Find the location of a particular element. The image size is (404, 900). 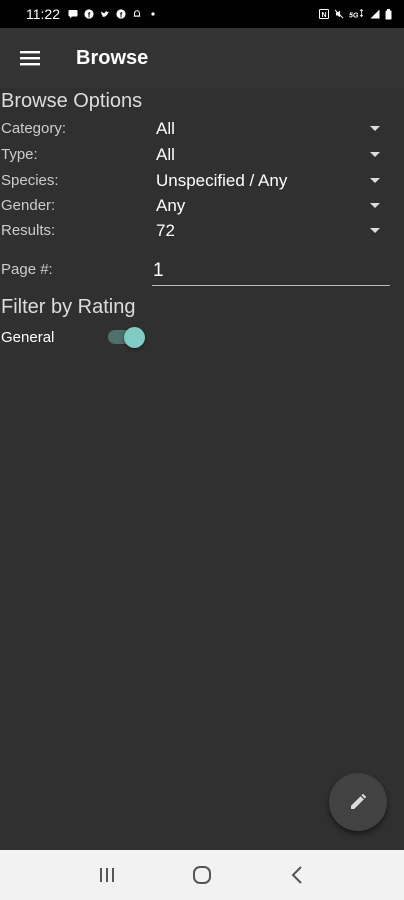

results-value: 72 is located at coordinates (258, 231).